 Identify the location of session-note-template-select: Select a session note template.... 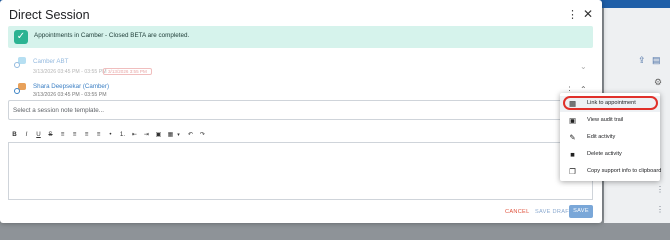
(287, 110).